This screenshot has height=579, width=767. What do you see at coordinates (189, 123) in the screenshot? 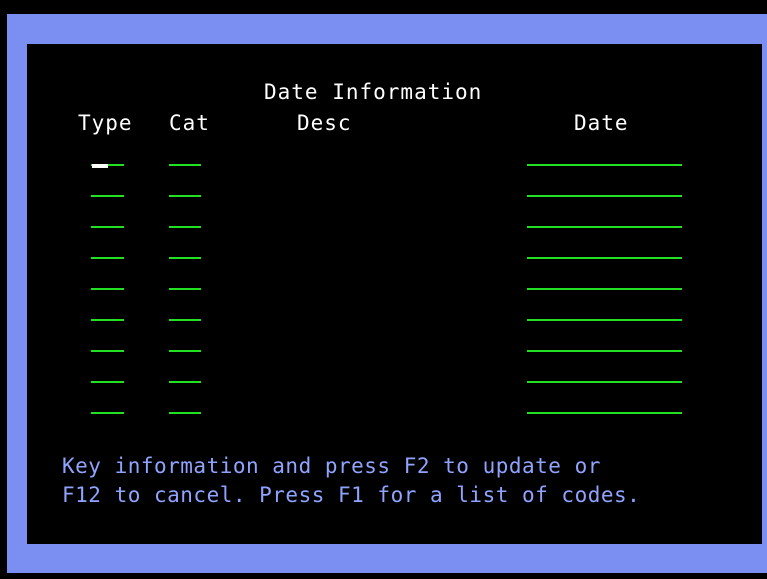
I see `column-header-cat: Cat` at bounding box center [189, 123].